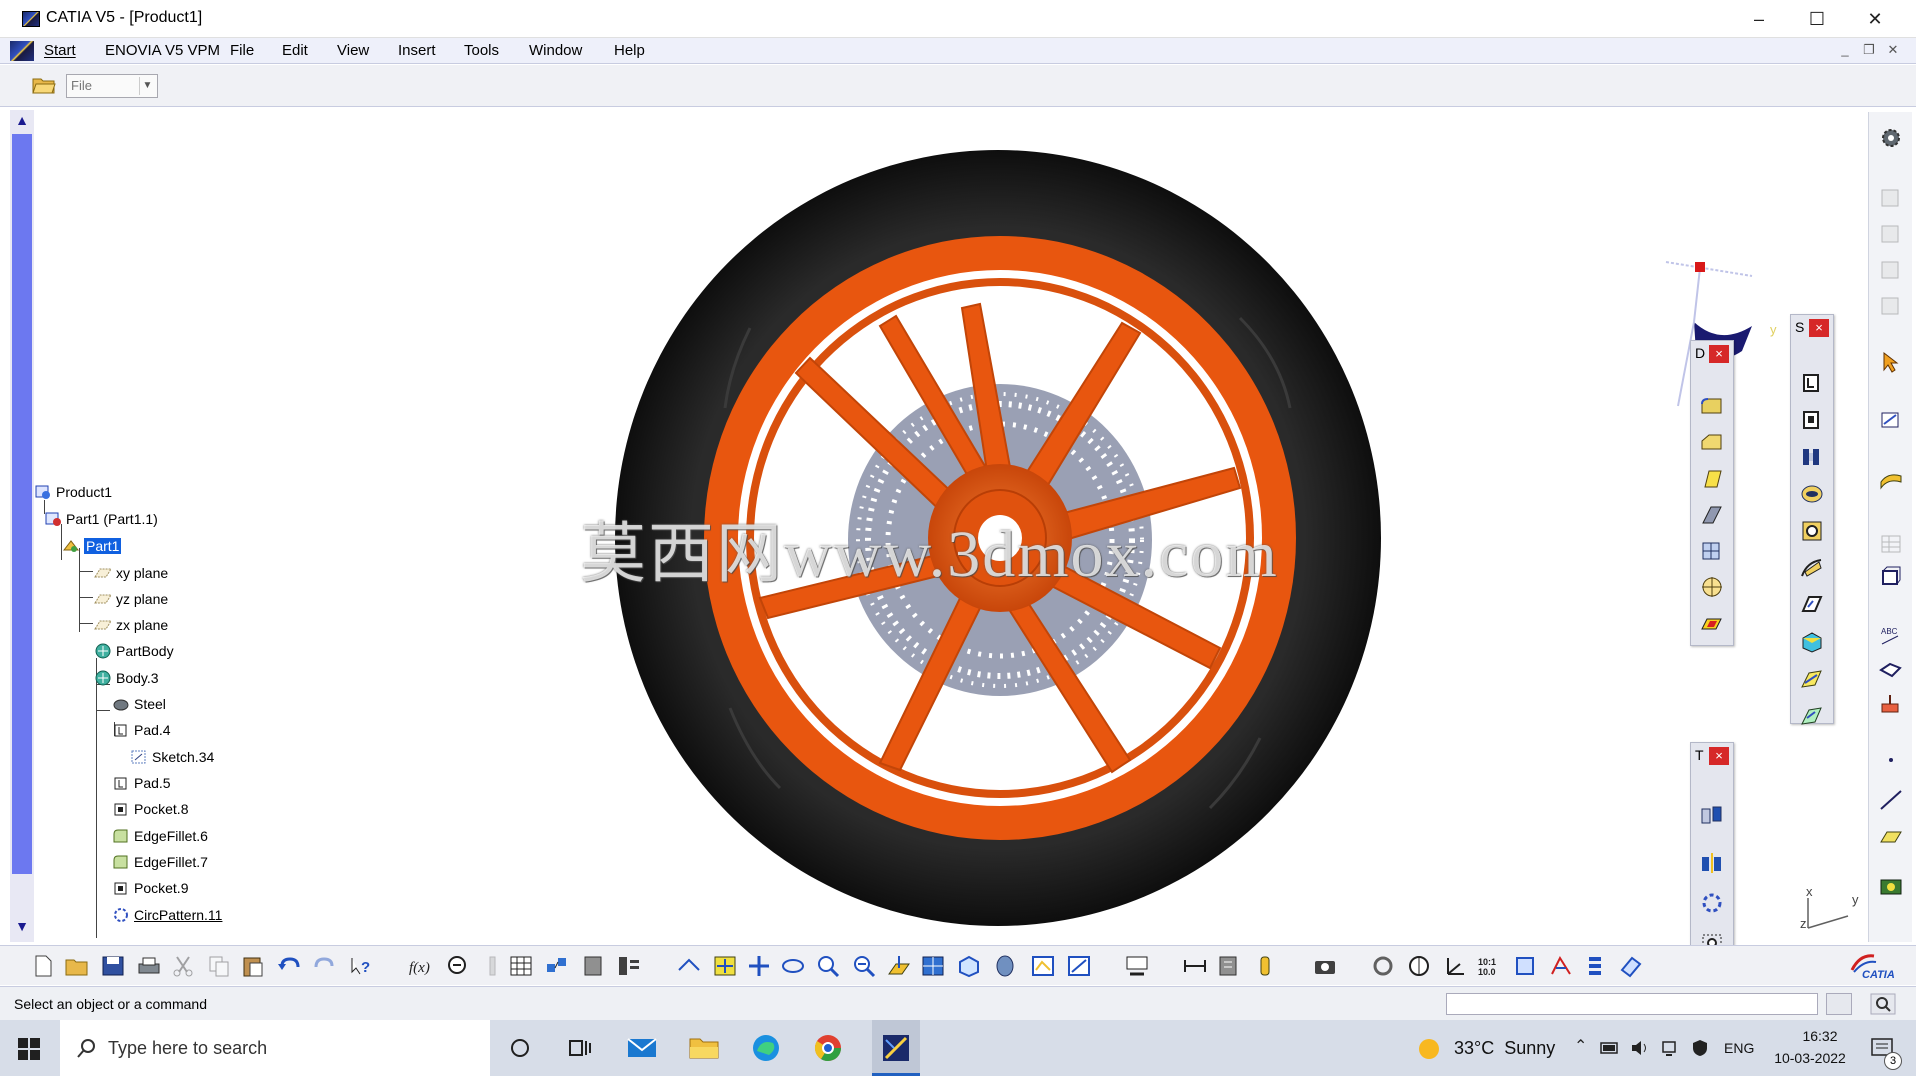 The width and height of the screenshot is (1916, 1076). Describe the element at coordinates (1812, 568) in the screenshot. I see `rib-icon` at that location.